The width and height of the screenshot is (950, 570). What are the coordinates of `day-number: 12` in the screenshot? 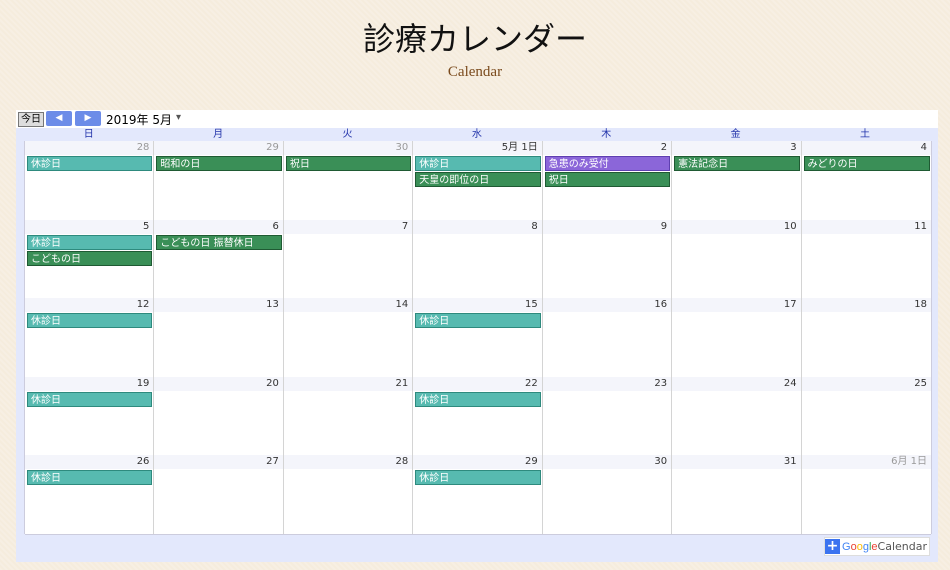 It's located at (89, 305).